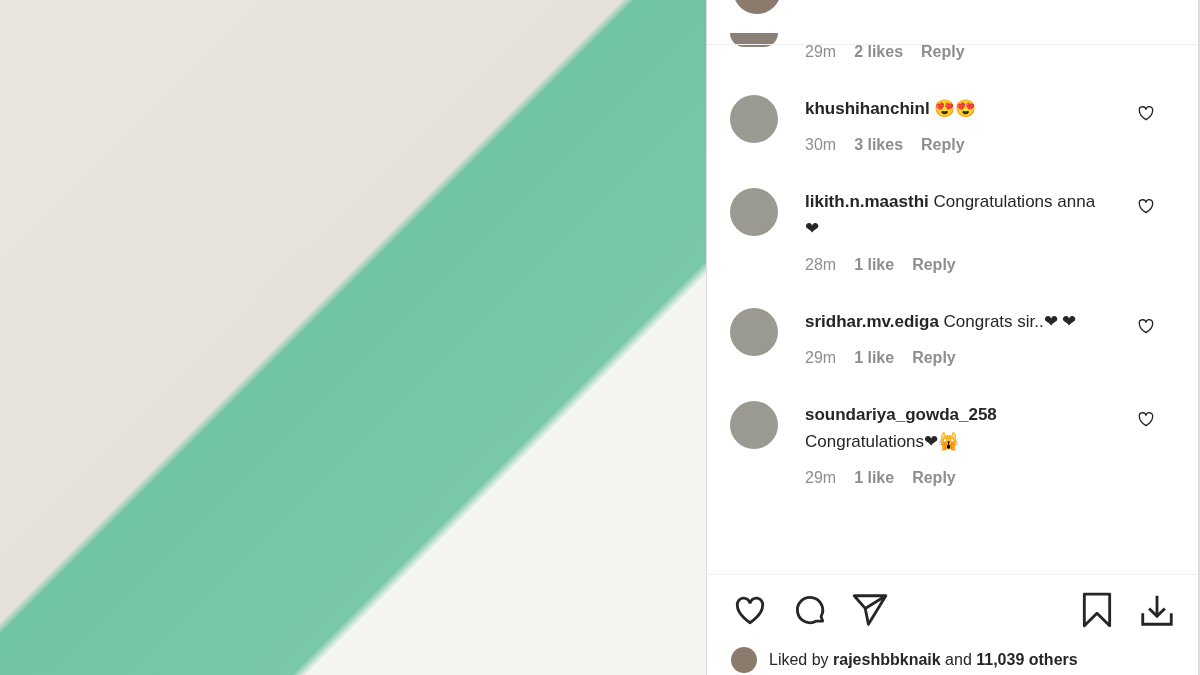  Describe the element at coordinates (879, 145) in the screenshot. I see `likes-count: 3 likes` at that location.